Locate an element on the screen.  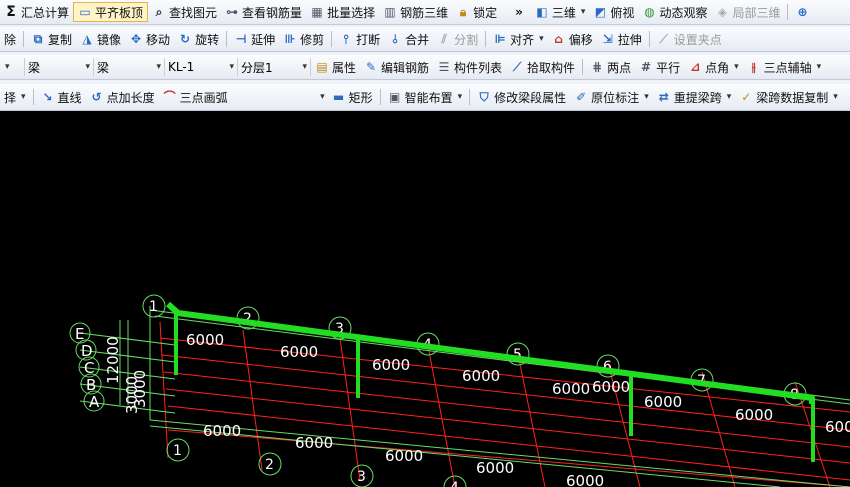
list-icon: ☰ is located at coordinates (444, 67).